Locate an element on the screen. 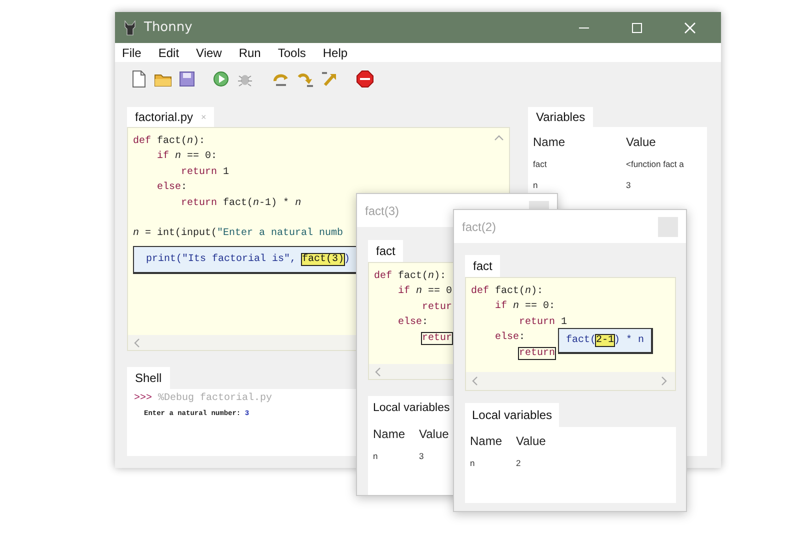 This screenshot has height=544, width=800. code-line: return is located at coordinates (537, 353).